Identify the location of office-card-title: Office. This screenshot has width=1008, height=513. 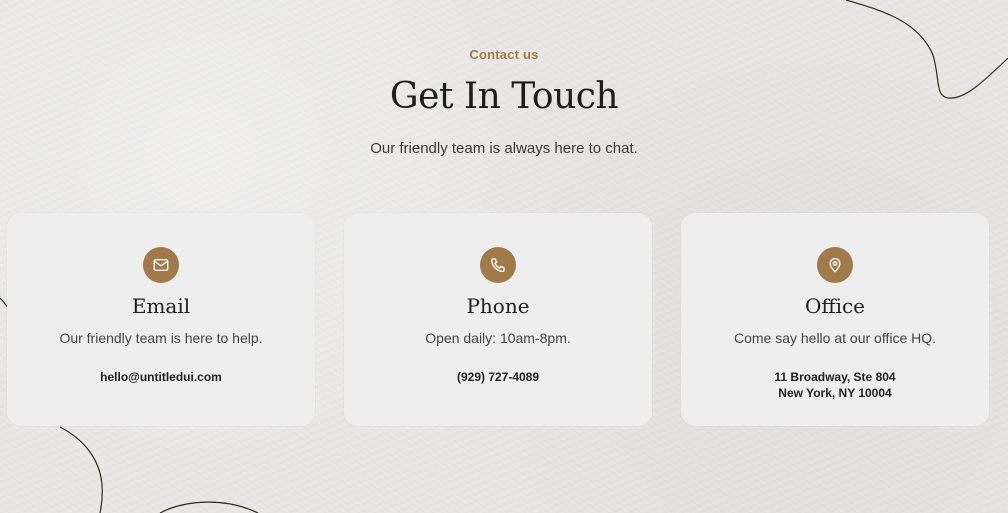
(835, 306).